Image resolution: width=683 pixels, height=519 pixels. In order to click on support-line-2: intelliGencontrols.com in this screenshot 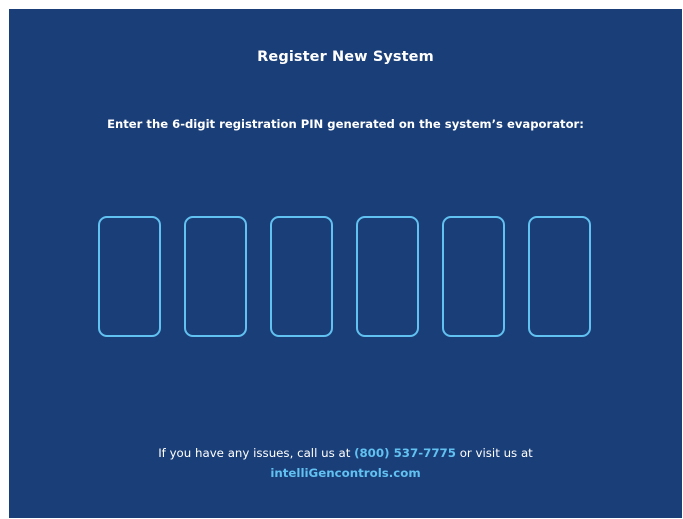, I will do `click(345, 473)`.